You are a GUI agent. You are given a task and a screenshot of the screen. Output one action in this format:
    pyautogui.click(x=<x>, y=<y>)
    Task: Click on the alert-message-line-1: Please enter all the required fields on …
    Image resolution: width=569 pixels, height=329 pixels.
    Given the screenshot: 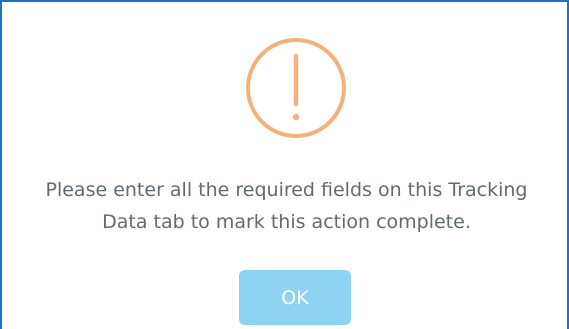 What is the action you would take?
    pyautogui.click(x=286, y=190)
    